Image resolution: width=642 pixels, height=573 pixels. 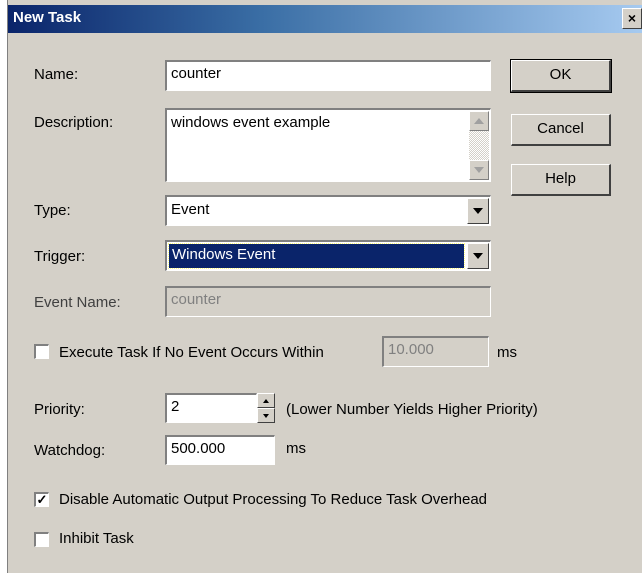 What do you see at coordinates (325, 19) in the screenshot?
I see `title-bar: New Task ×` at bounding box center [325, 19].